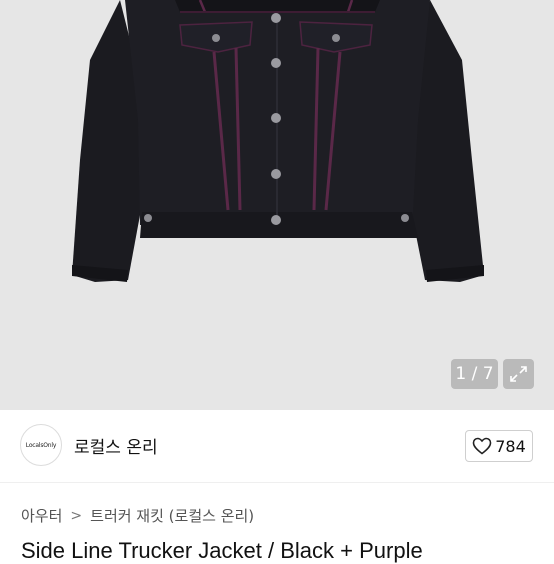  Describe the element at coordinates (474, 374) in the screenshot. I see `image-counter: 1 / 7` at that location.